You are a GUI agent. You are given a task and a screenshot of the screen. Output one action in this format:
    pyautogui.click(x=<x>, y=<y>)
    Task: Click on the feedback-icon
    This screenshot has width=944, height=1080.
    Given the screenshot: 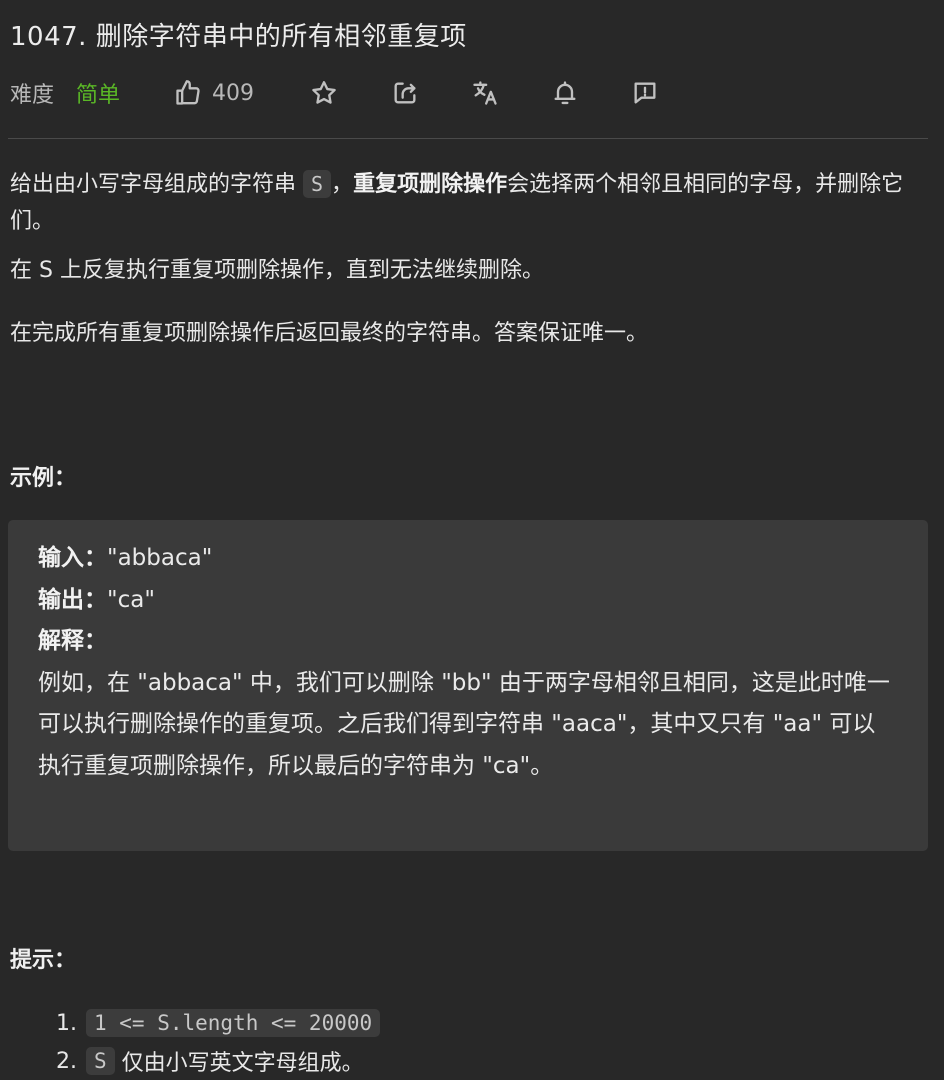 What is the action you would take?
    pyautogui.click(x=645, y=93)
    